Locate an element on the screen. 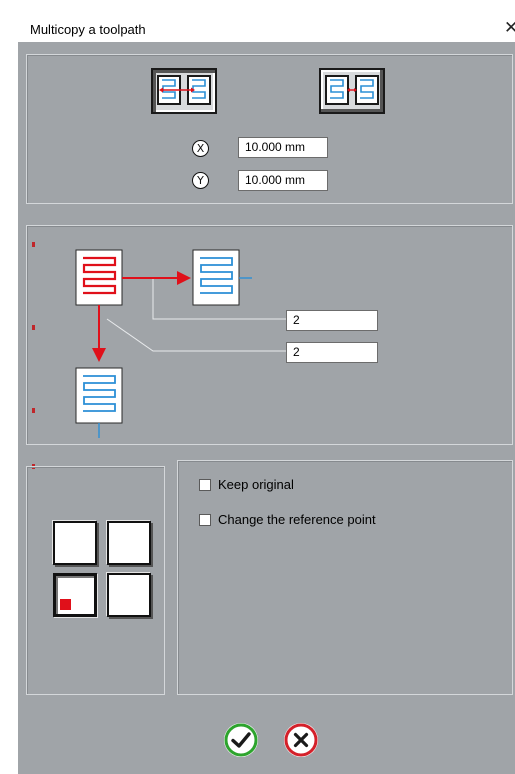  reference-bottom-left-button is located at coordinates (75, 595).